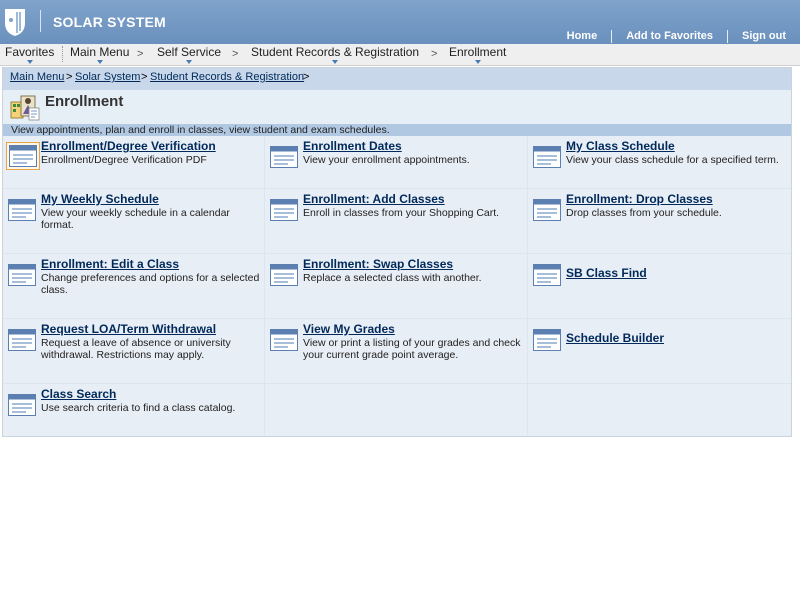 This screenshot has height=600, width=800. What do you see at coordinates (109, 22) in the screenshot?
I see `app-title: SOLAR SYSTEM` at bounding box center [109, 22].